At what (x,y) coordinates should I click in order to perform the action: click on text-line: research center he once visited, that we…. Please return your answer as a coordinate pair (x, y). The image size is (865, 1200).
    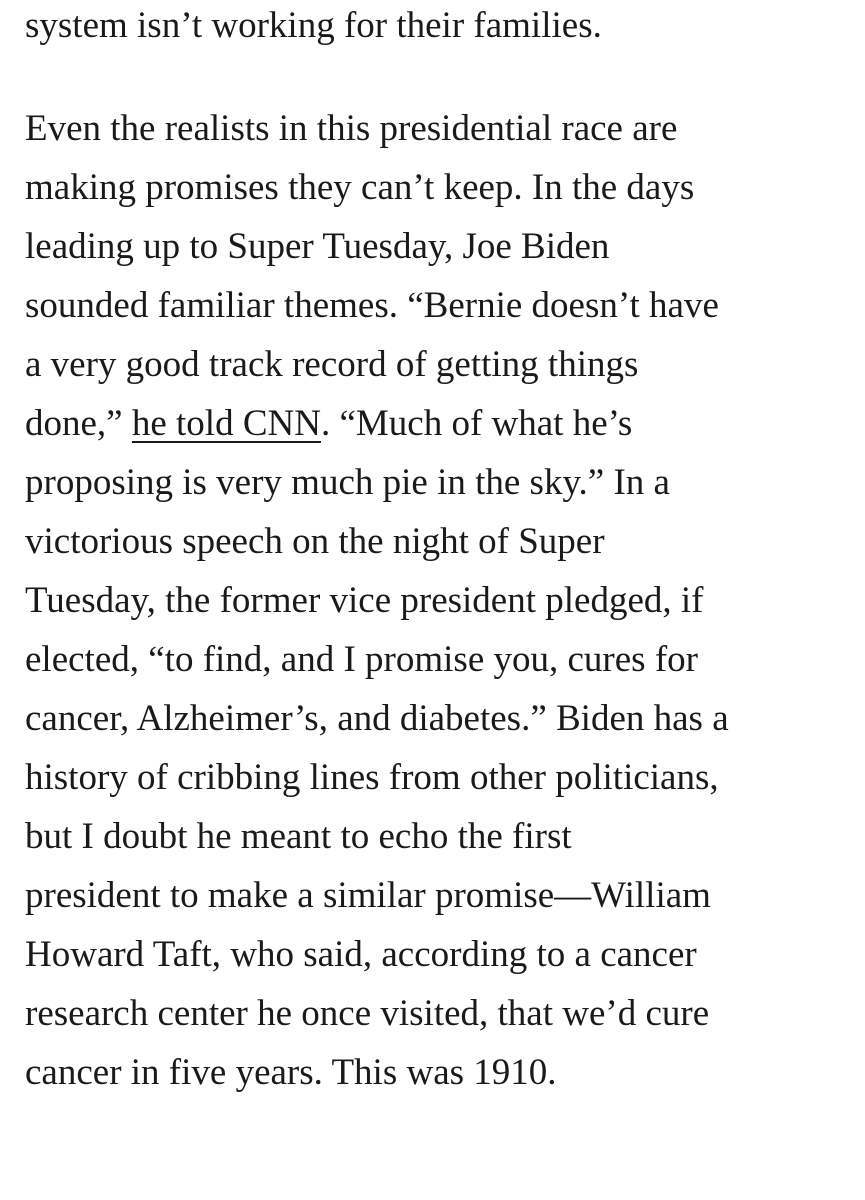
    Looking at the image, I should click on (367, 1013).